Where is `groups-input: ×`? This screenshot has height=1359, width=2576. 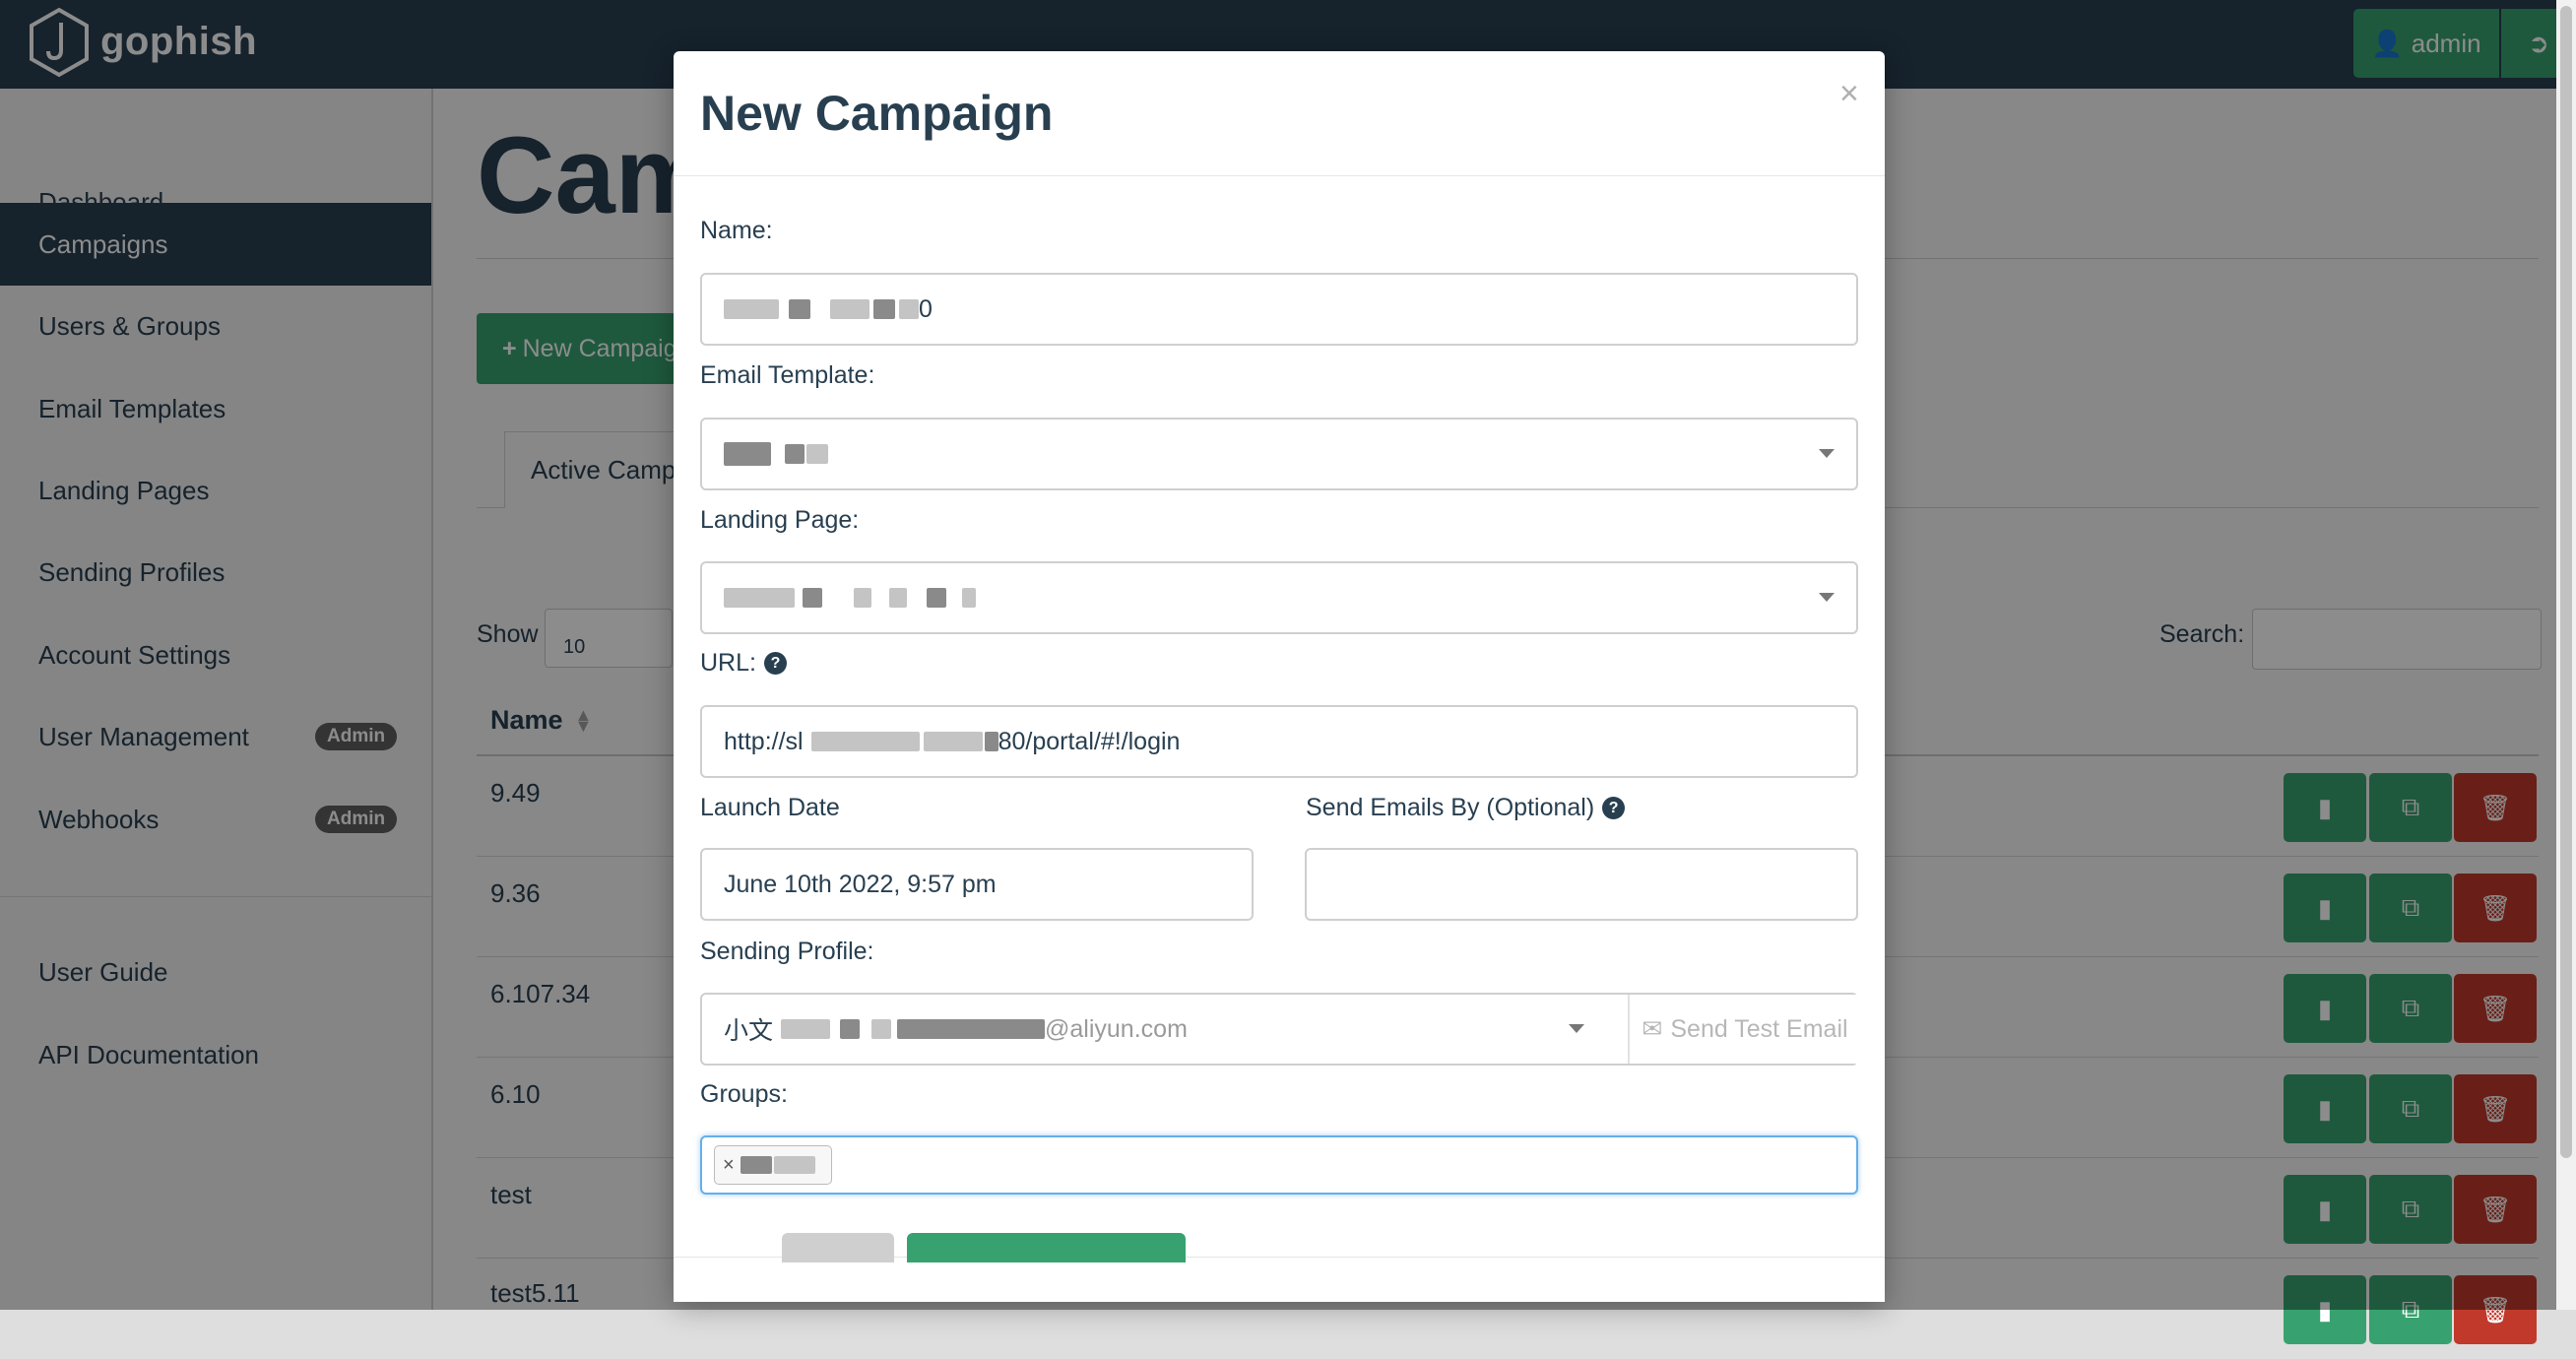 groups-input: × is located at coordinates (1279, 1165).